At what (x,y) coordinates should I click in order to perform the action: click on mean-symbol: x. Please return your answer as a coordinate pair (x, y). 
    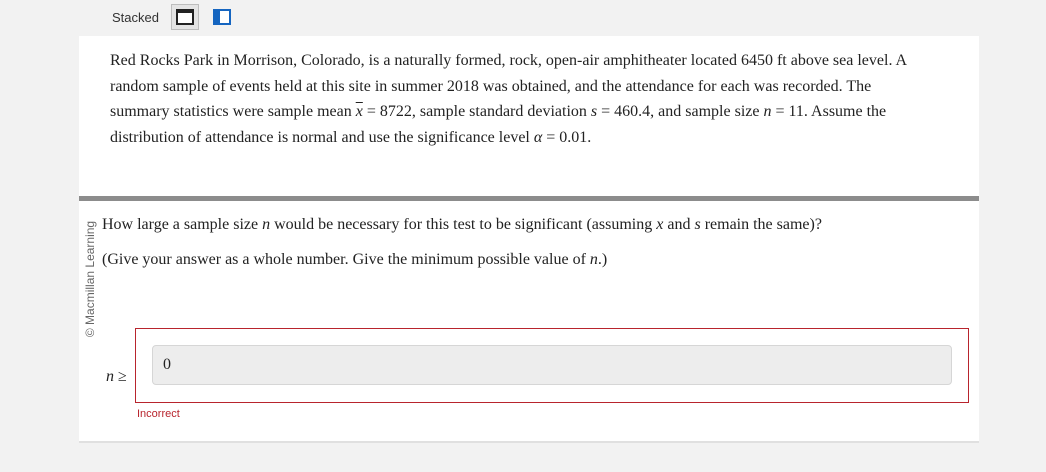
    Looking at the image, I should click on (359, 111).